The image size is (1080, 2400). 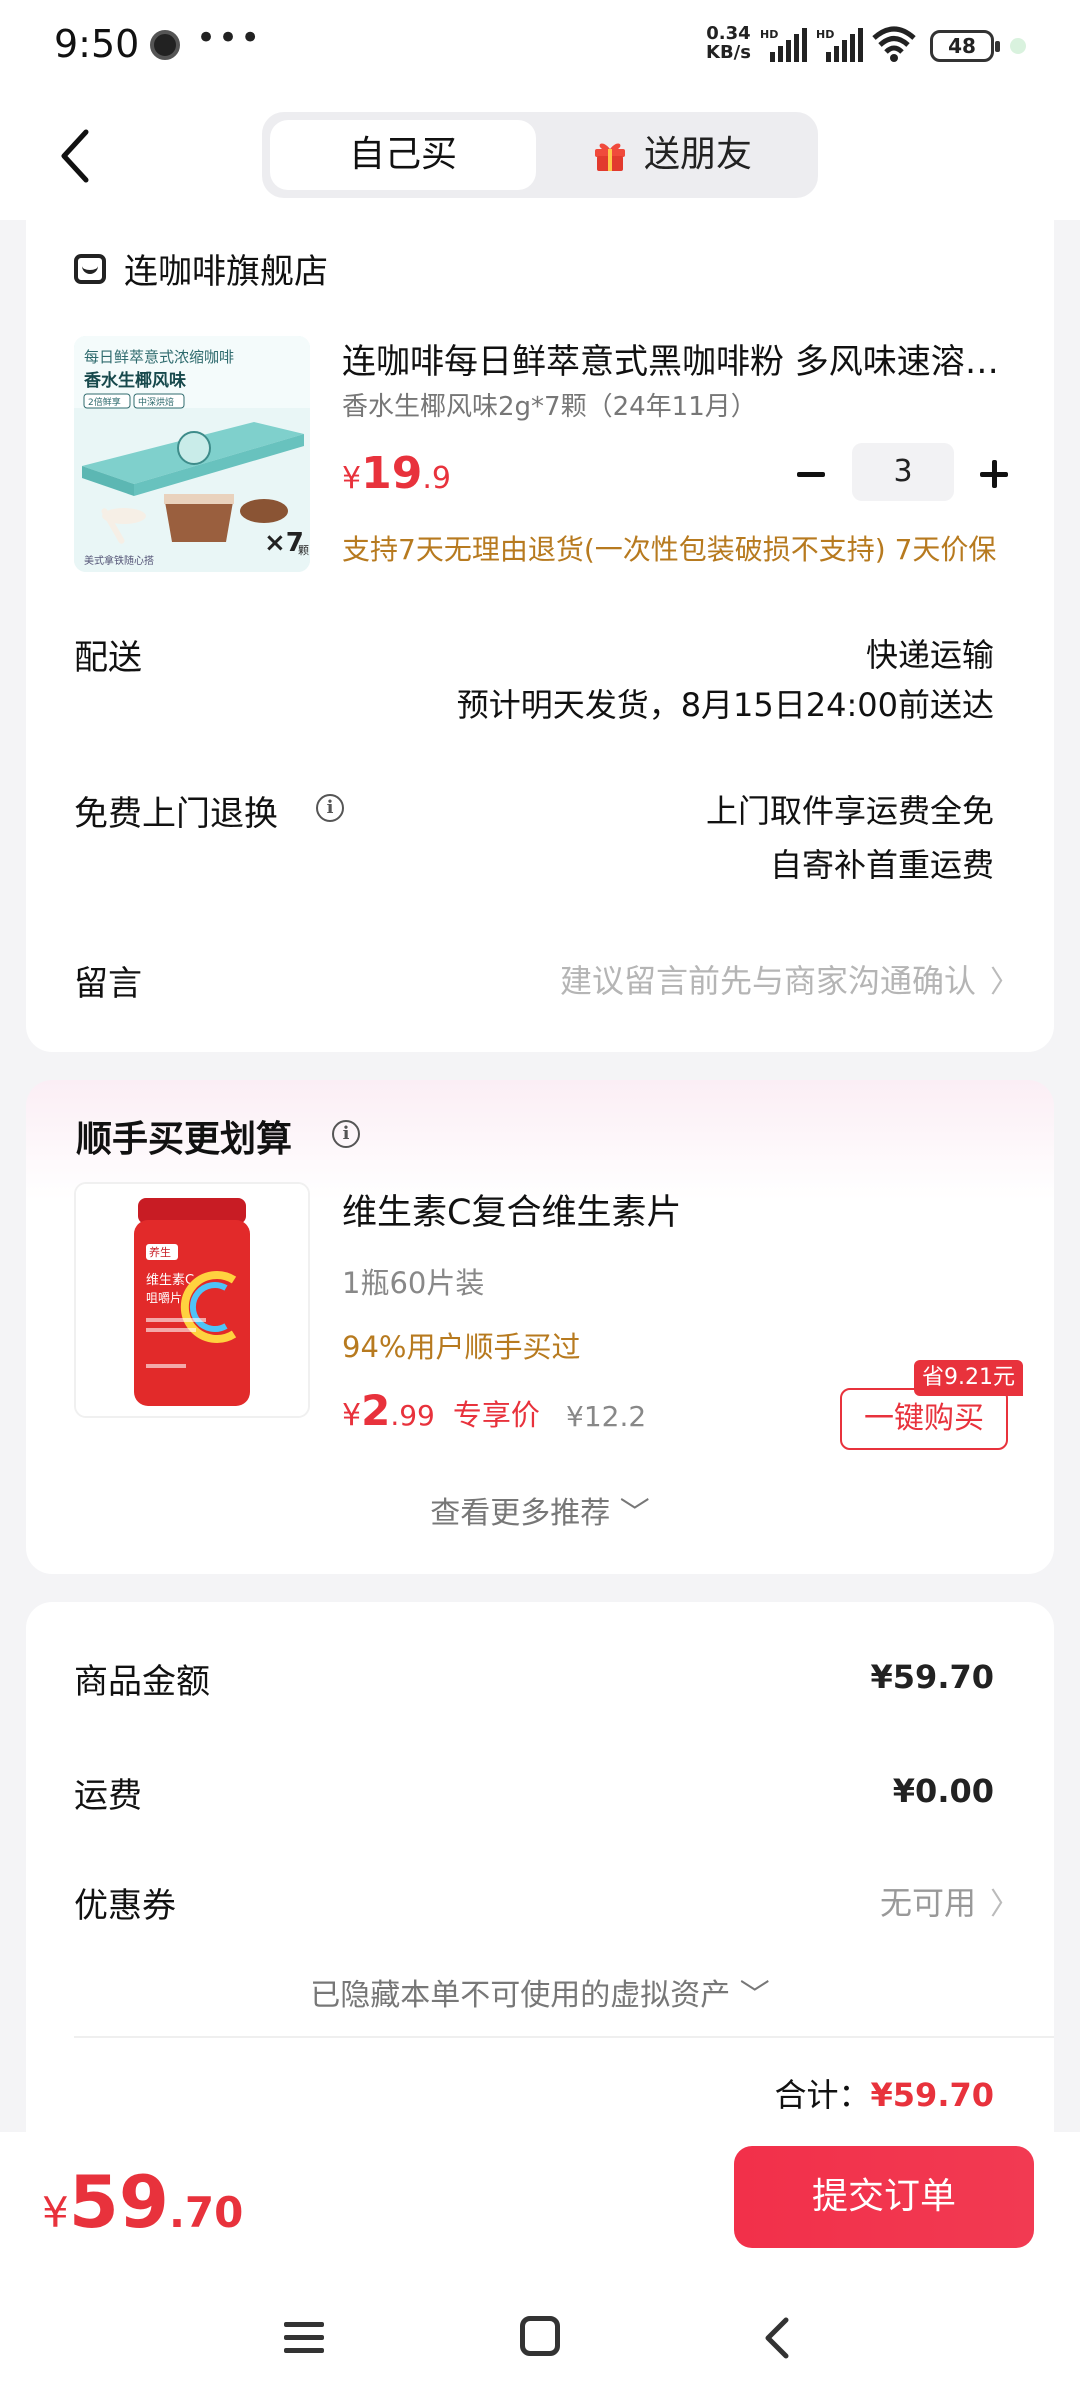 What do you see at coordinates (929, 655) in the screenshot?
I see `delivery-method: 快递运输` at bounding box center [929, 655].